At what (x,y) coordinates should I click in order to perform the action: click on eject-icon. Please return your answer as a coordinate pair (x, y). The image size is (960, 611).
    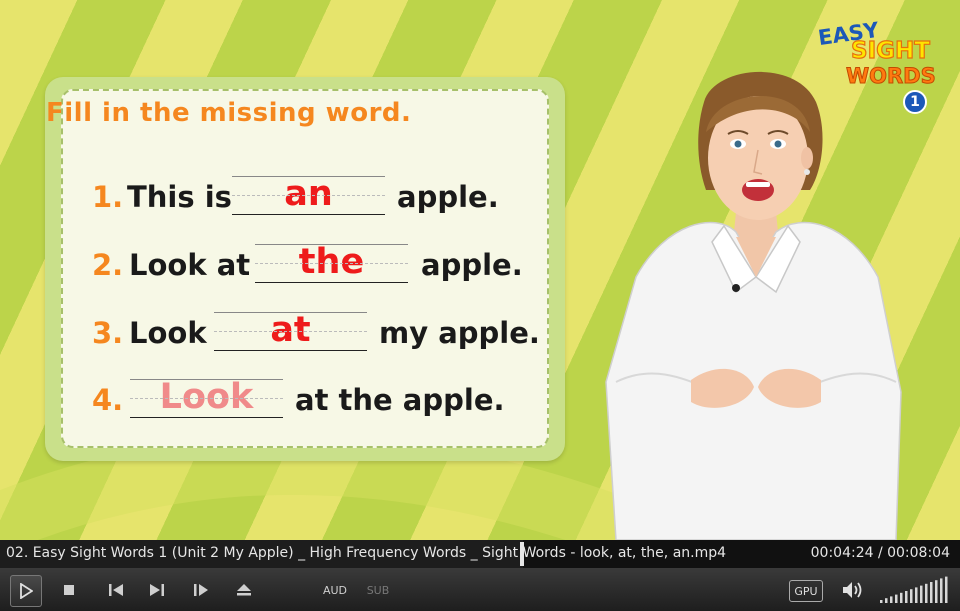
    Looking at the image, I should click on (244, 590).